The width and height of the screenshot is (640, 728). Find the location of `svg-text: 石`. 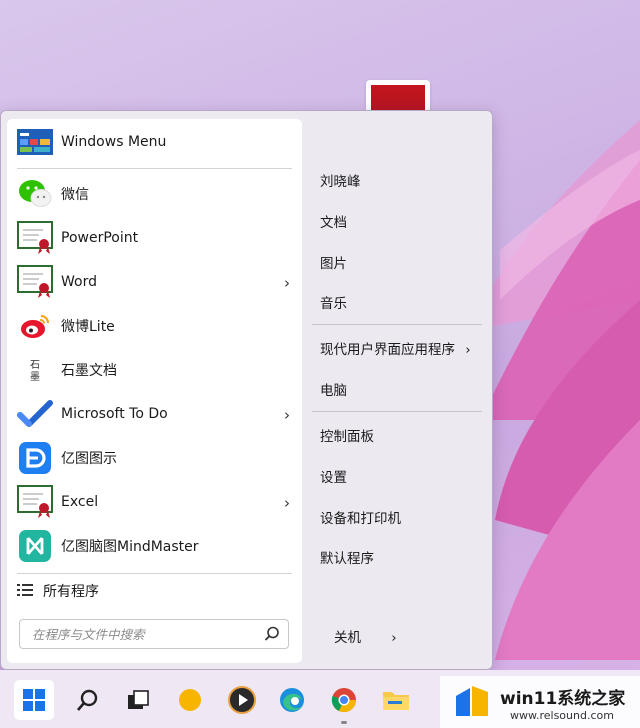

svg-text: 石 is located at coordinates (35, 365).